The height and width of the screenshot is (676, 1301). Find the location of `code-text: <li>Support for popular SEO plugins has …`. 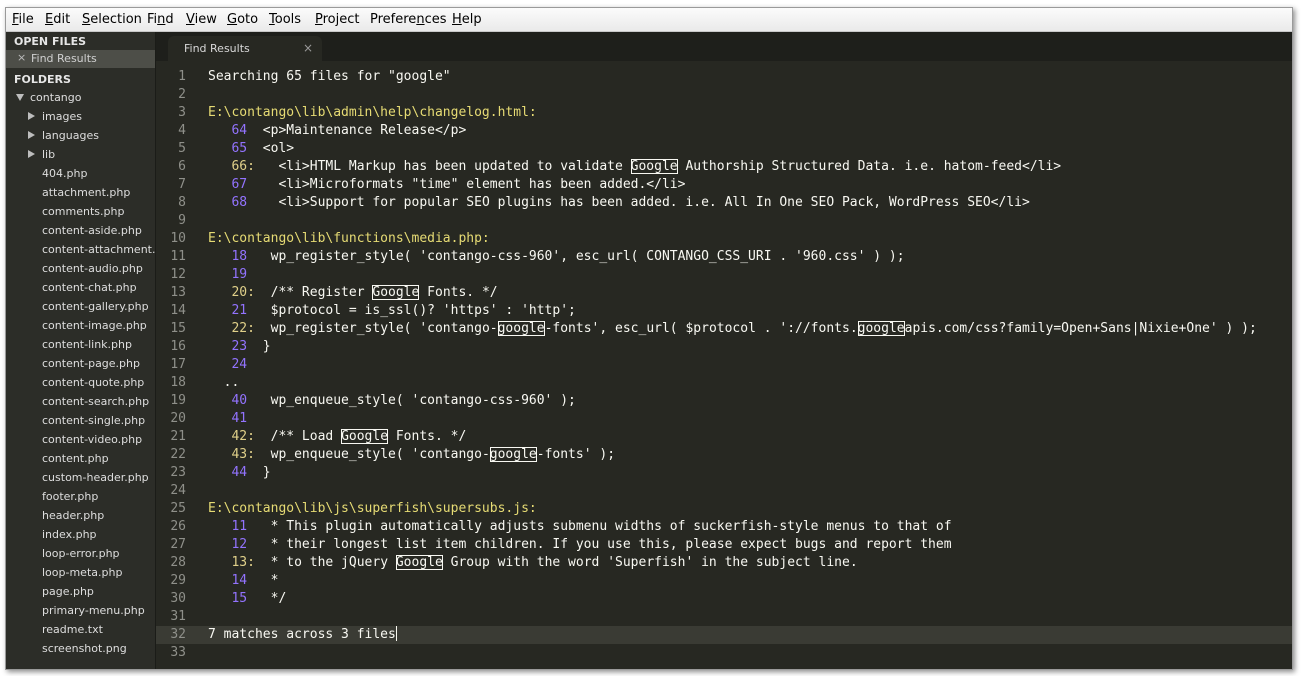

code-text: <li>Support for popular SEO plugins has … is located at coordinates (638, 202).